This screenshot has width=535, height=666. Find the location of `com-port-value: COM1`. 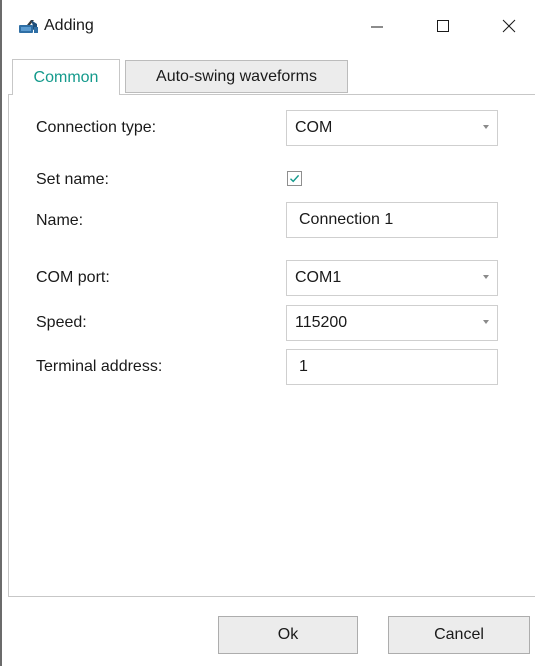

com-port-value: COM1 is located at coordinates (318, 277).